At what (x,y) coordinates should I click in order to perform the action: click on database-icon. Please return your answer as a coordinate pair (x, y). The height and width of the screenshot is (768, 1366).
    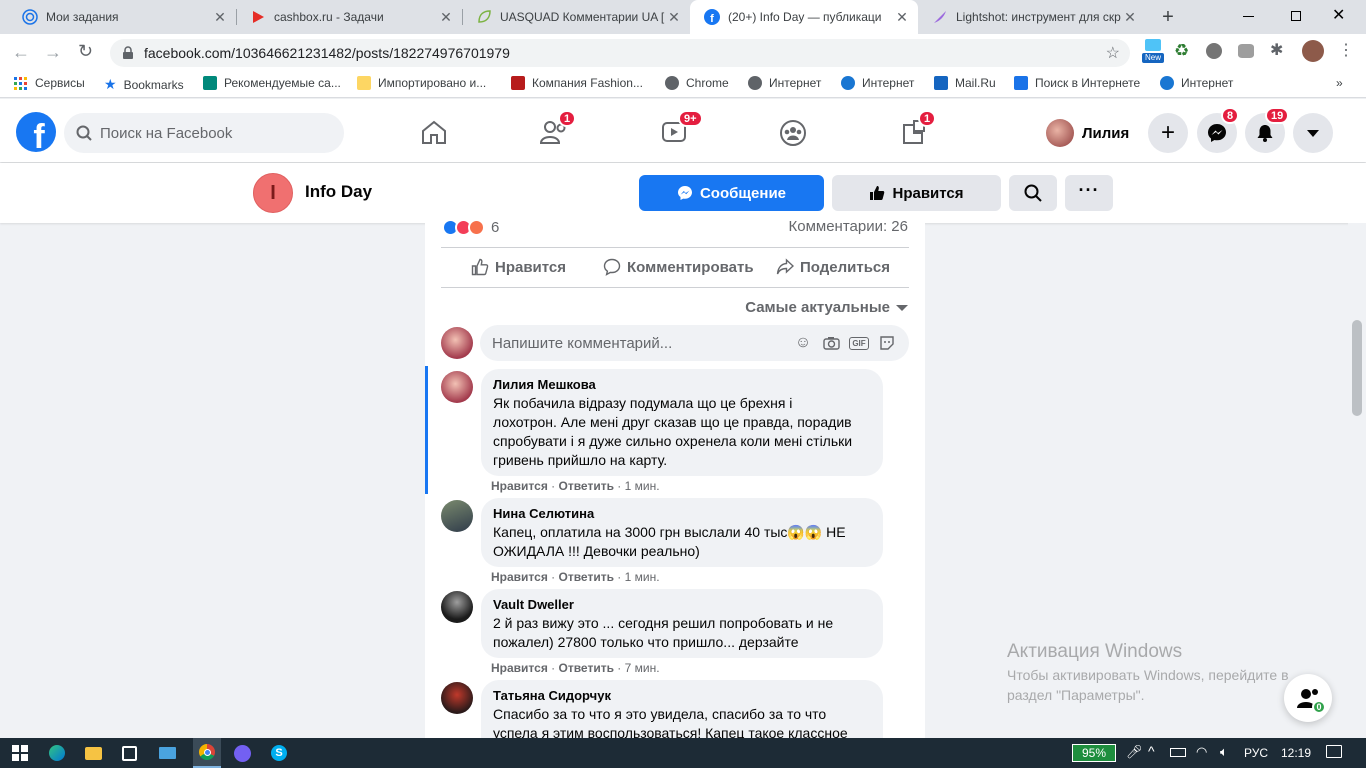
    Looking at the image, I should click on (1246, 51).